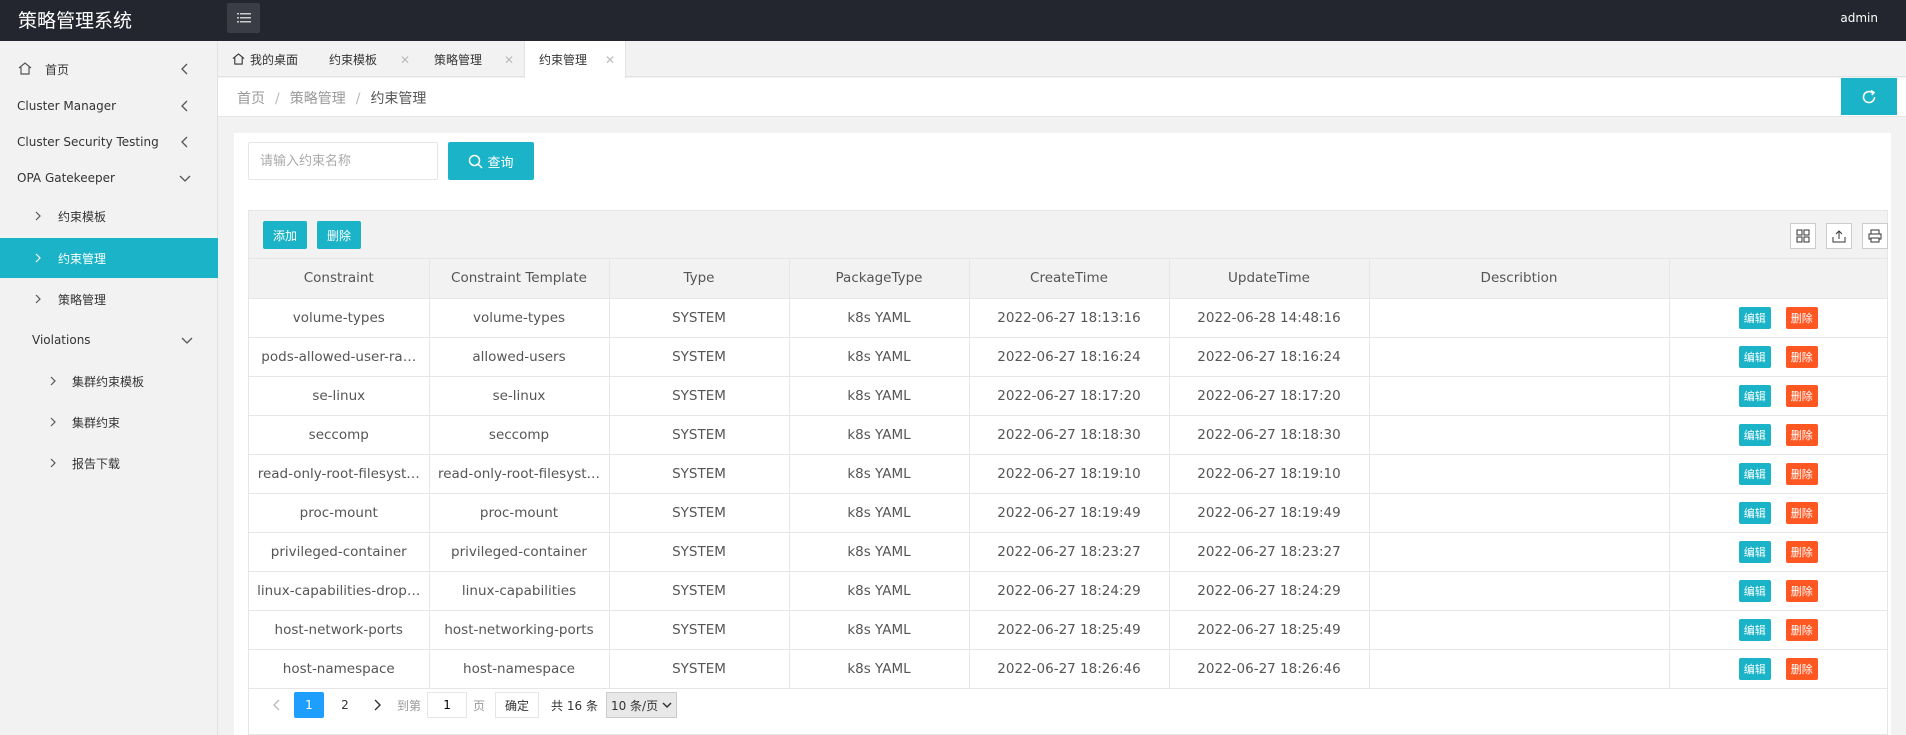  What do you see at coordinates (343, 161) in the screenshot?
I see `search-input` at bounding box center [343, 161].